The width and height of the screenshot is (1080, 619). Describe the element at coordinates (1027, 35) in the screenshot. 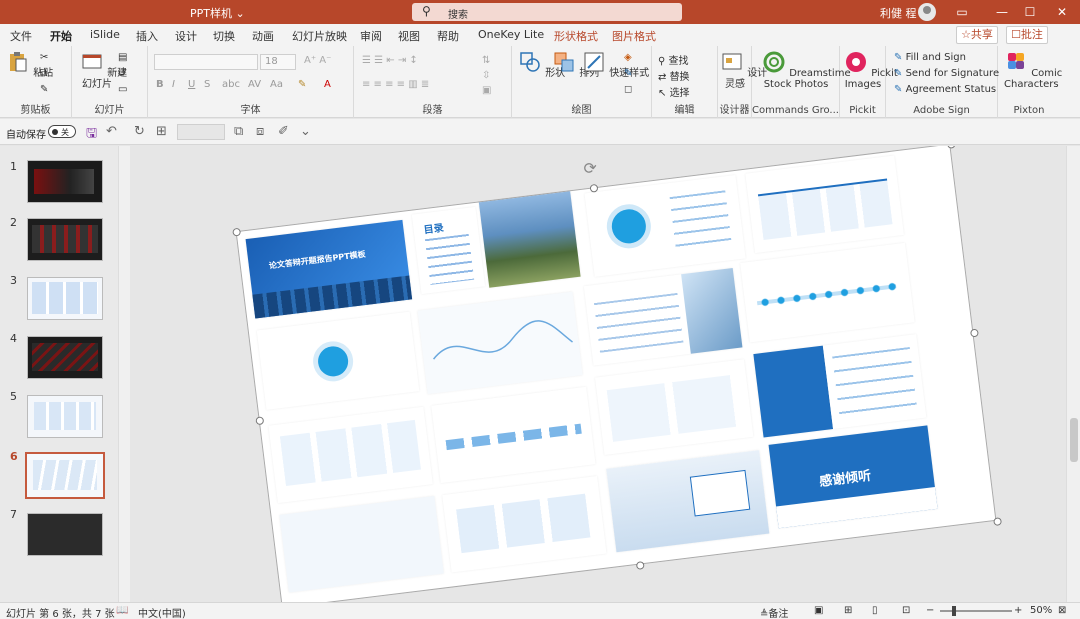

I see `comments-button: ☐批注` at that location.